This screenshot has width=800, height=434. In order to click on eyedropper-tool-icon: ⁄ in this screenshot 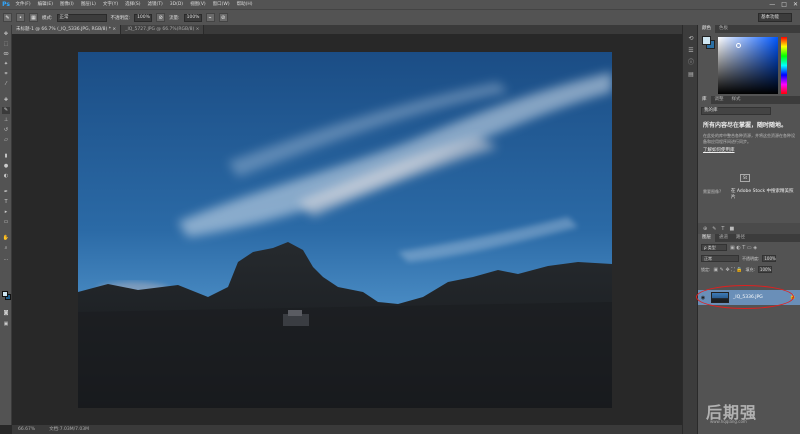, I will do `click(6, 84)`.